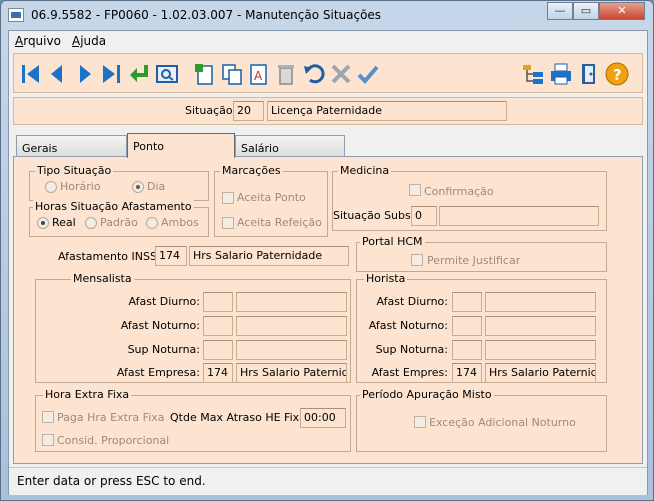  I want to click on search-icon, so click(167, 74).